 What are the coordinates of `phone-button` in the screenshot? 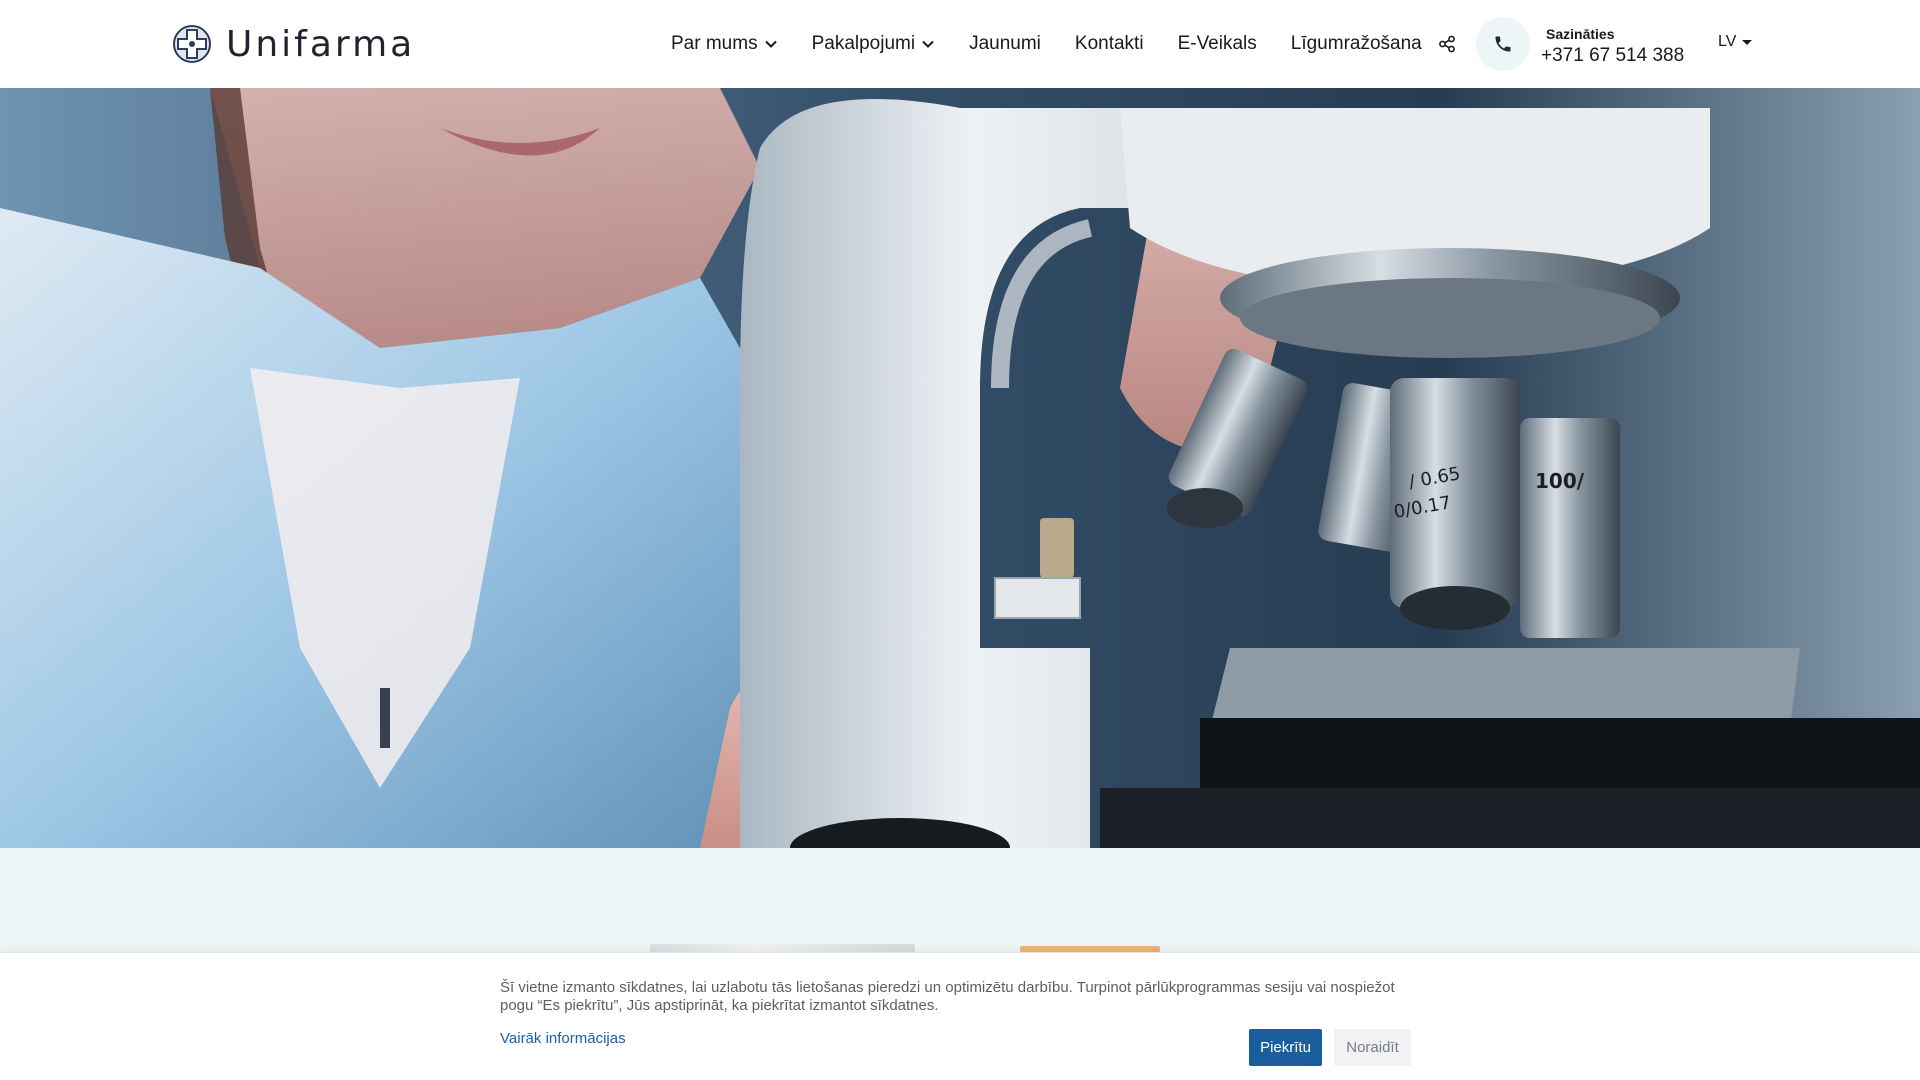 It's located at (1503, 44).